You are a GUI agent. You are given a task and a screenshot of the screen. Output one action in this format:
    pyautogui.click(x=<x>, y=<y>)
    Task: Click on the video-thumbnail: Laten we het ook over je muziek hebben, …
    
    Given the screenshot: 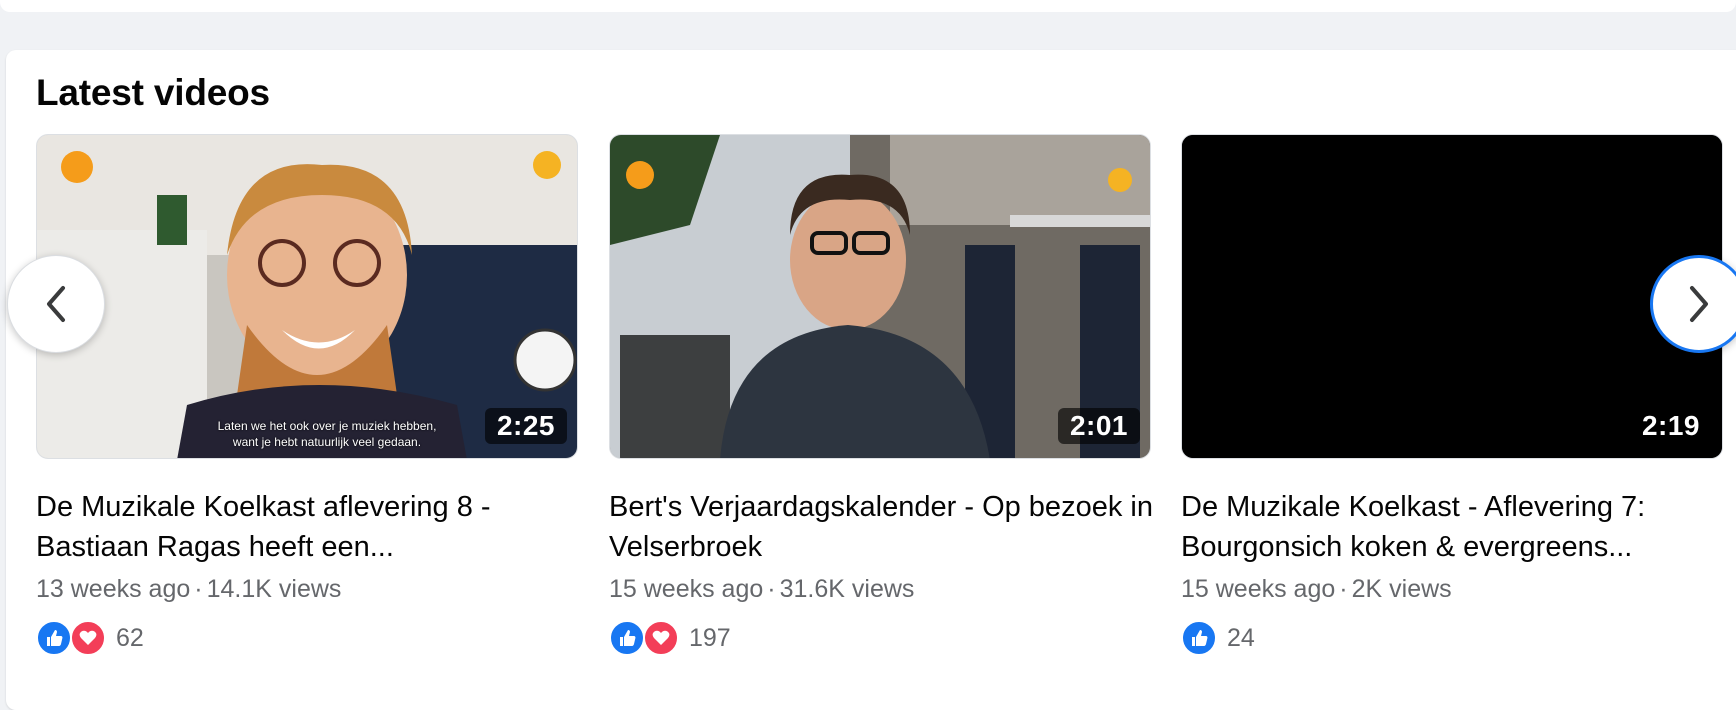 What is the action you would take?
    pyautogui.click(x=307, y=296)
    